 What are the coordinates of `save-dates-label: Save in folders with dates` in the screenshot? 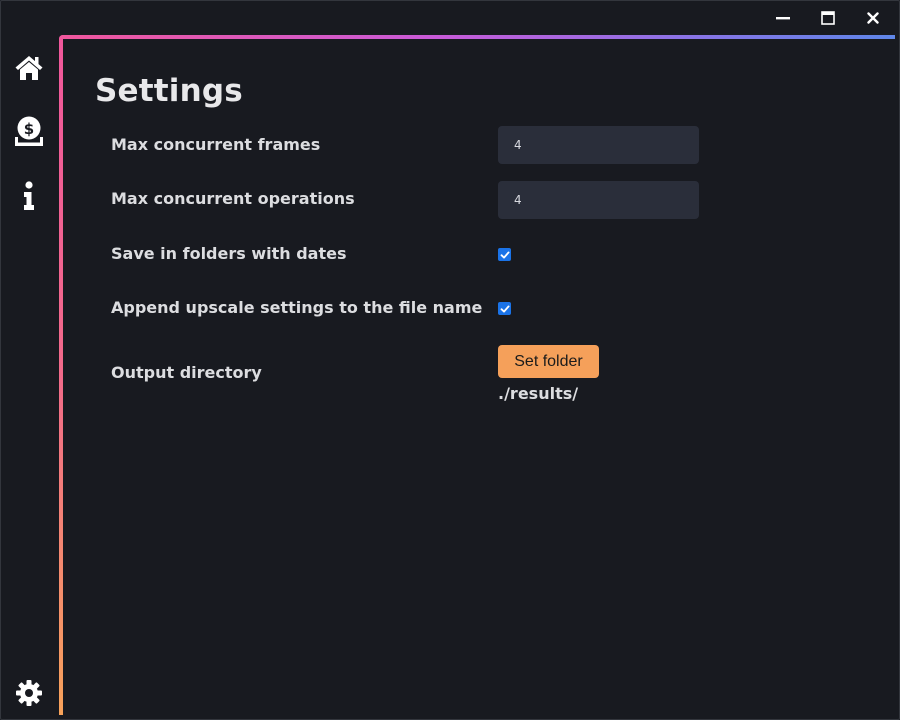 It's located at (229, 253).